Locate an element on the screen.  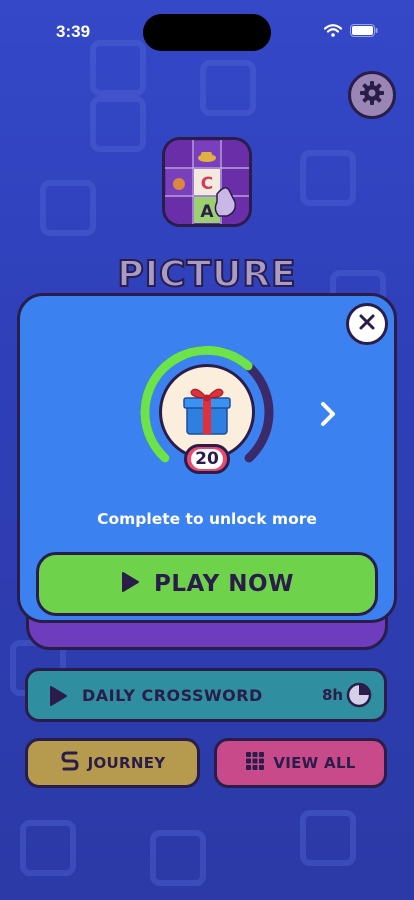
game-icon: C A is located at coordinates (207, 182).